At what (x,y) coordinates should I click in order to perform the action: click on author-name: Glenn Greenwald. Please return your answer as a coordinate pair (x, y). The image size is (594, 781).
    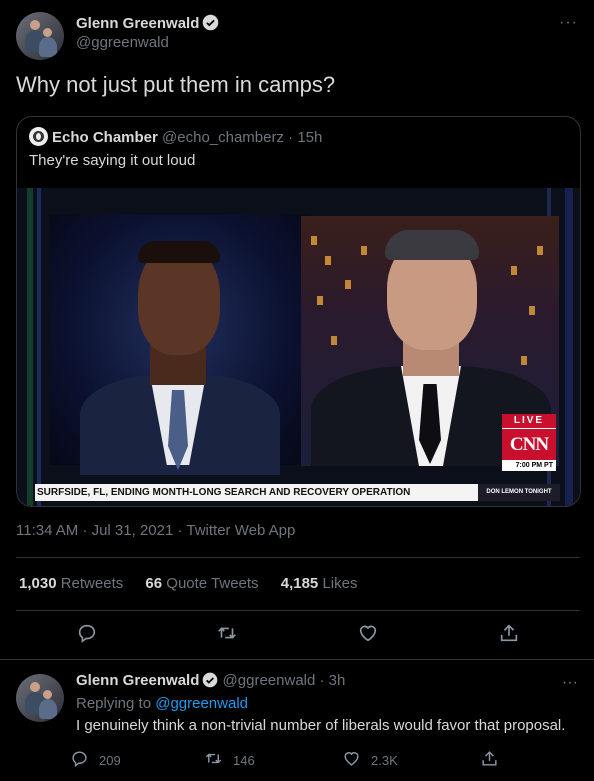
    Looking at the image, I should click on (137, 23).